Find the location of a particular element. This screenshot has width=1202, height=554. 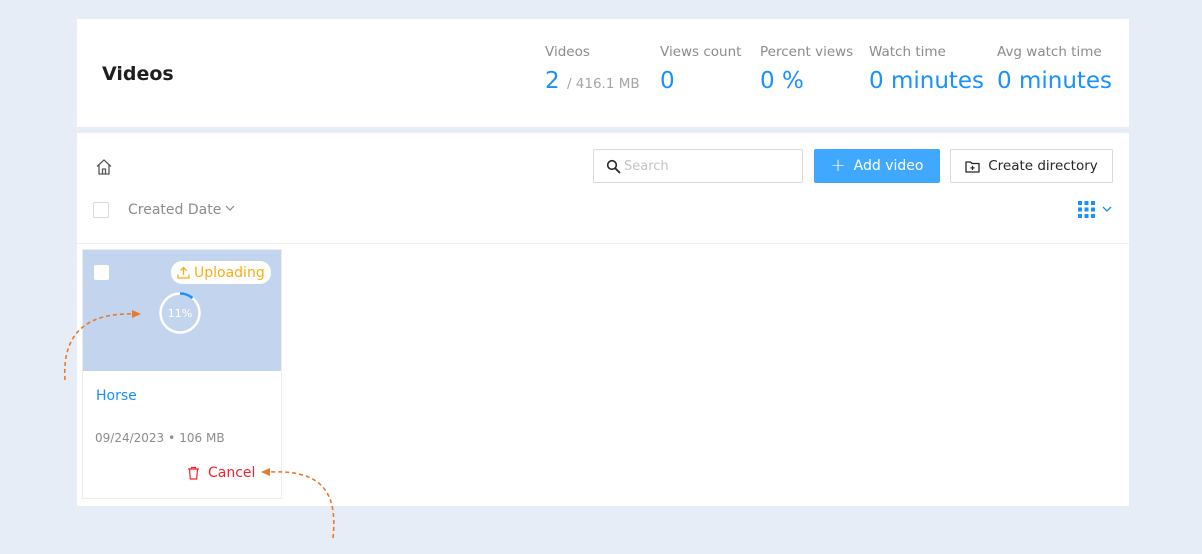

status-label: Uploading is located at coordinates (229, 272).